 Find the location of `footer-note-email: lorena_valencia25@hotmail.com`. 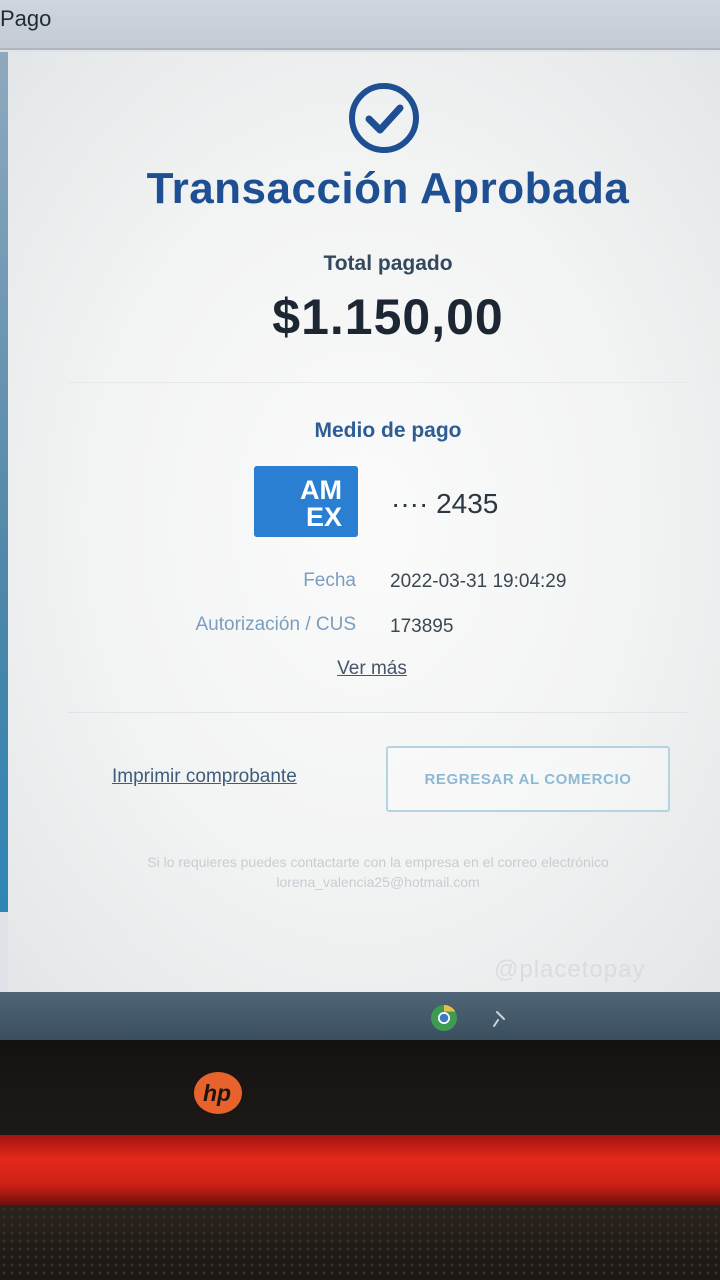

footer-note-email: lorena_valencia25@hotmail.com is located at coordinates (378, 882).